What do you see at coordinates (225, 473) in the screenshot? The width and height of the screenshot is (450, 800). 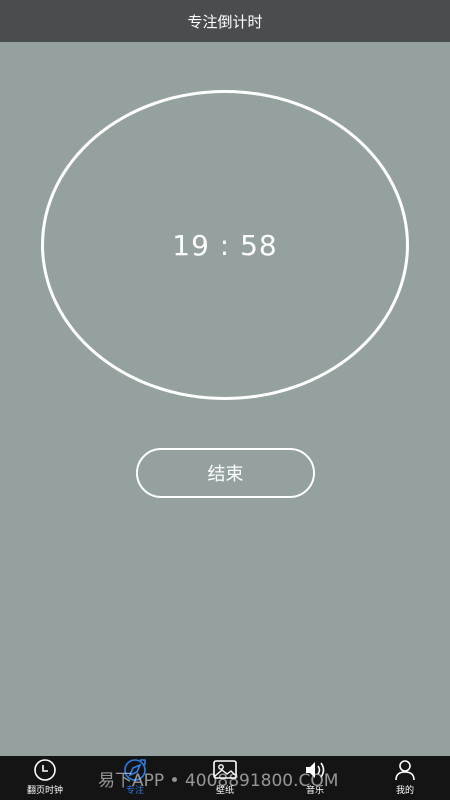 I see `end-button: 结束` at bounding box center [225, 473].